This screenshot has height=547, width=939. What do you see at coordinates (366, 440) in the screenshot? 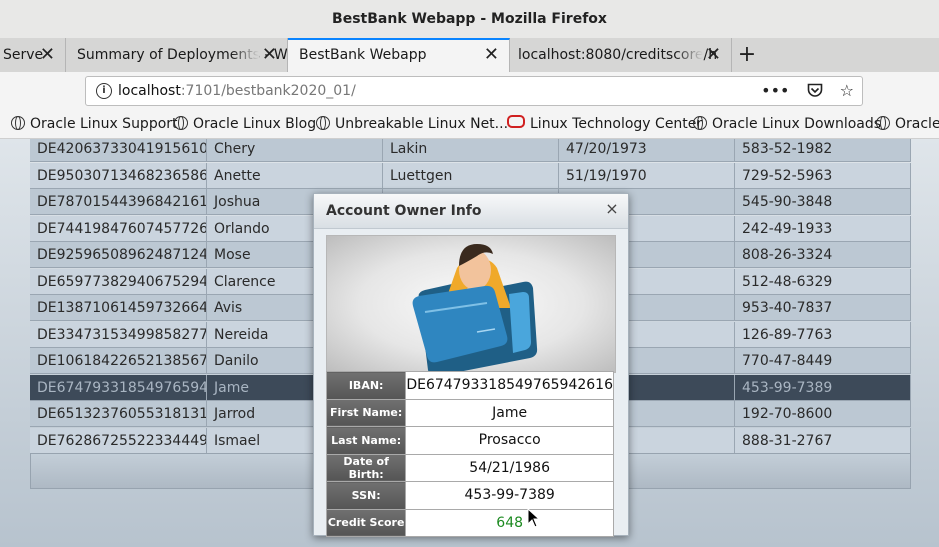
I see `last-name-label: Last Name:` at bounding box center [366, 440].